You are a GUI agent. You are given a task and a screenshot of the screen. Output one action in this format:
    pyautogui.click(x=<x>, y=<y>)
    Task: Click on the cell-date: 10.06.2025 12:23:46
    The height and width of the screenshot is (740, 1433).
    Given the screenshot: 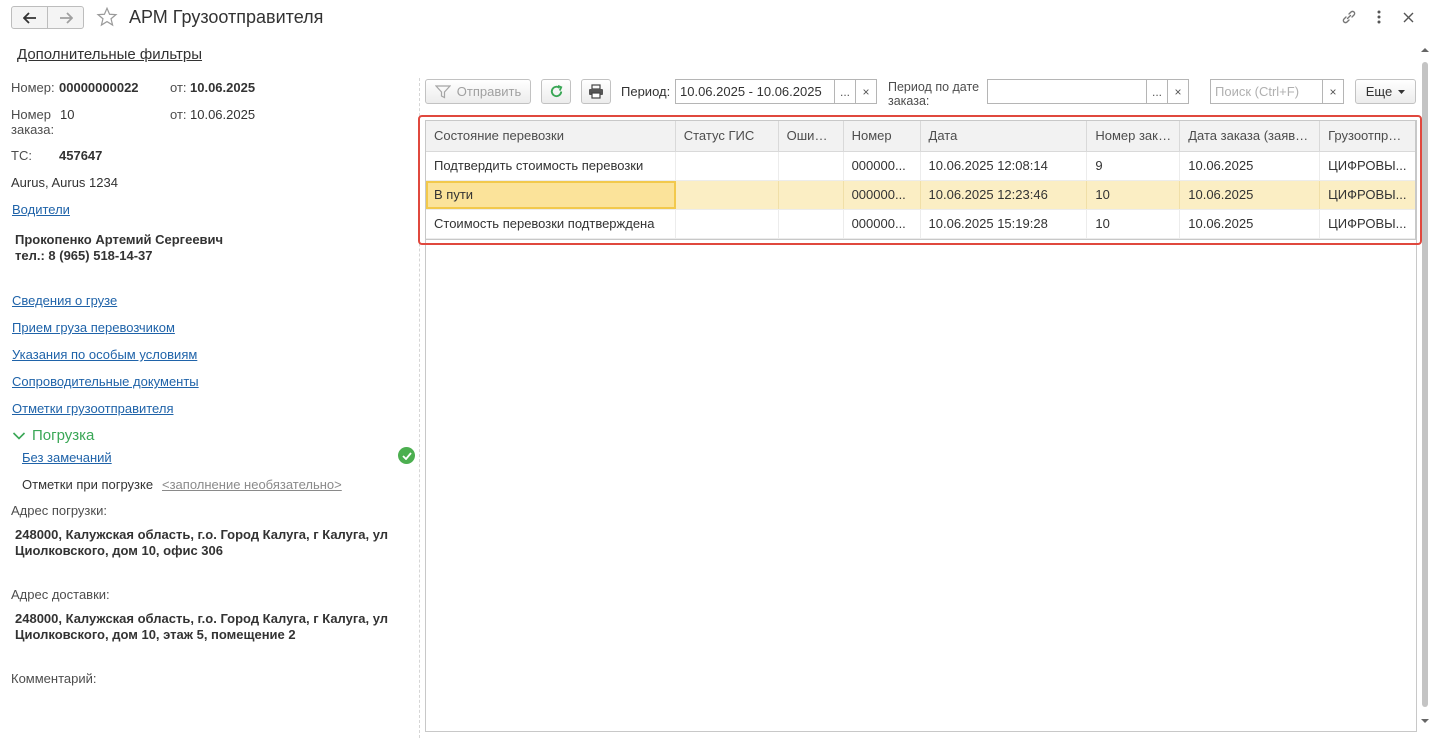 What is the action you would take?
    pyautogui.click(x=1004, y=195)
    